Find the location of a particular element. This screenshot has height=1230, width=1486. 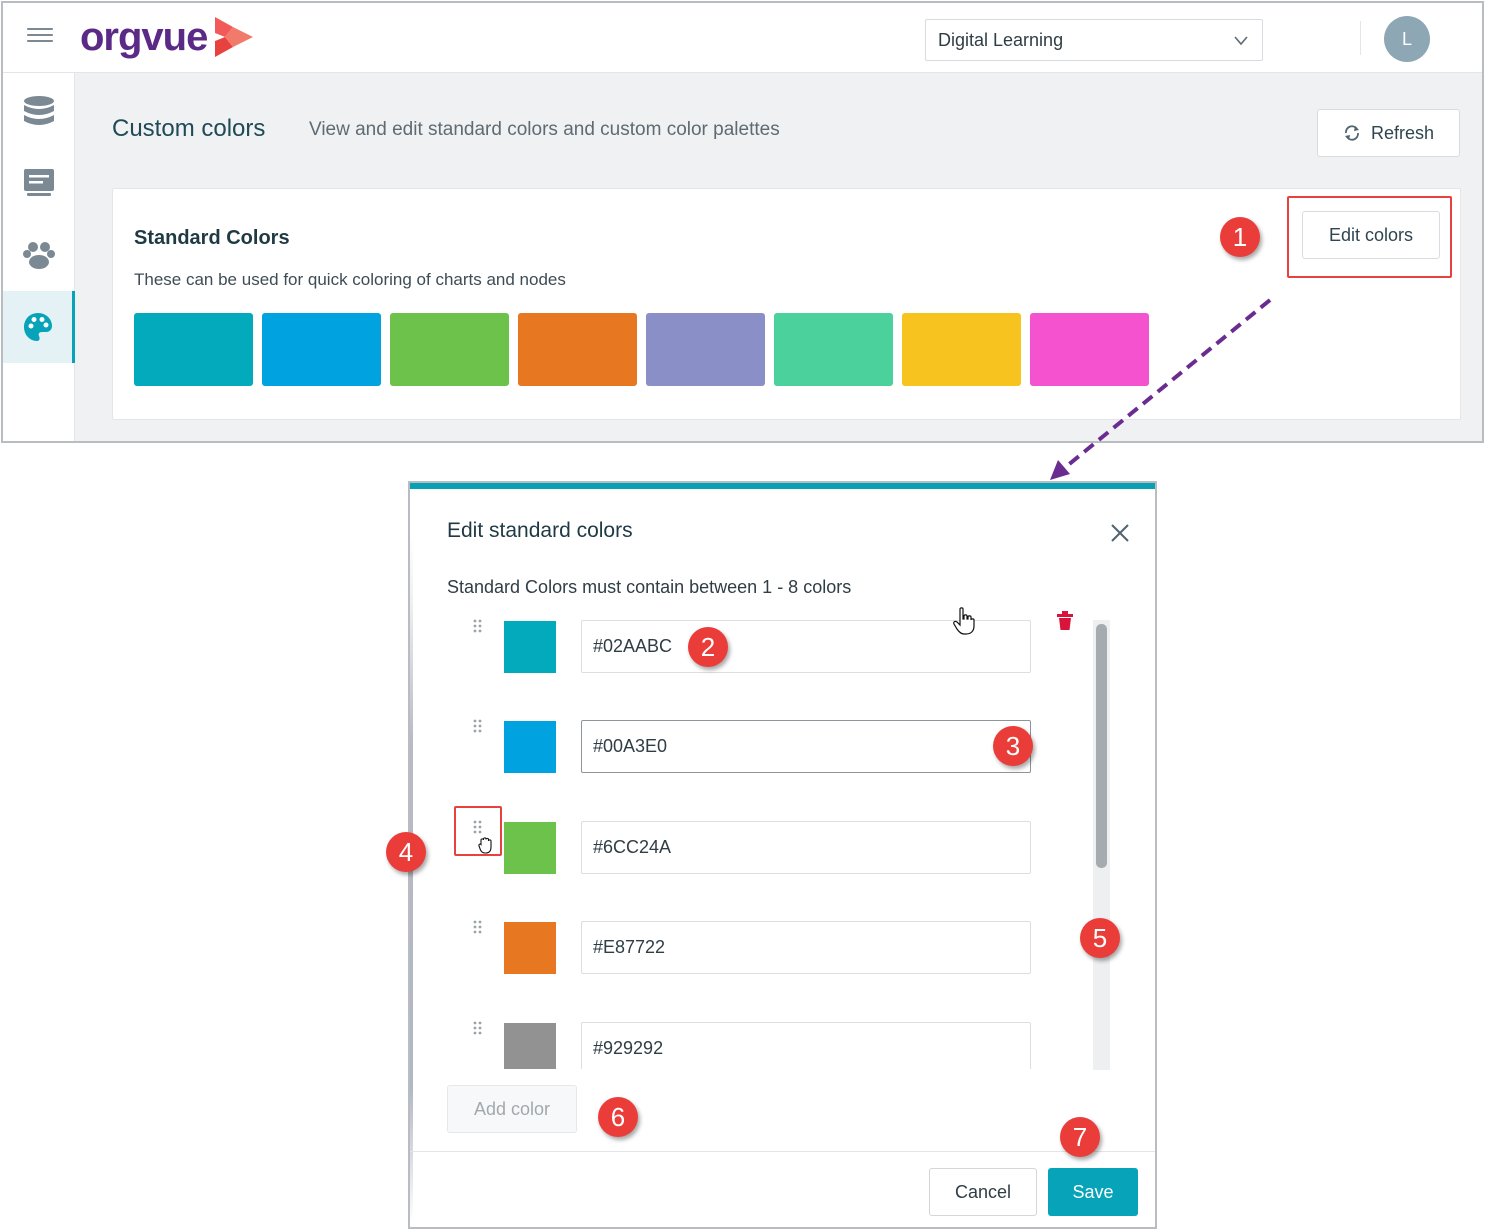

orgvue-logo: orgvue is located at coordinates (167, 37).